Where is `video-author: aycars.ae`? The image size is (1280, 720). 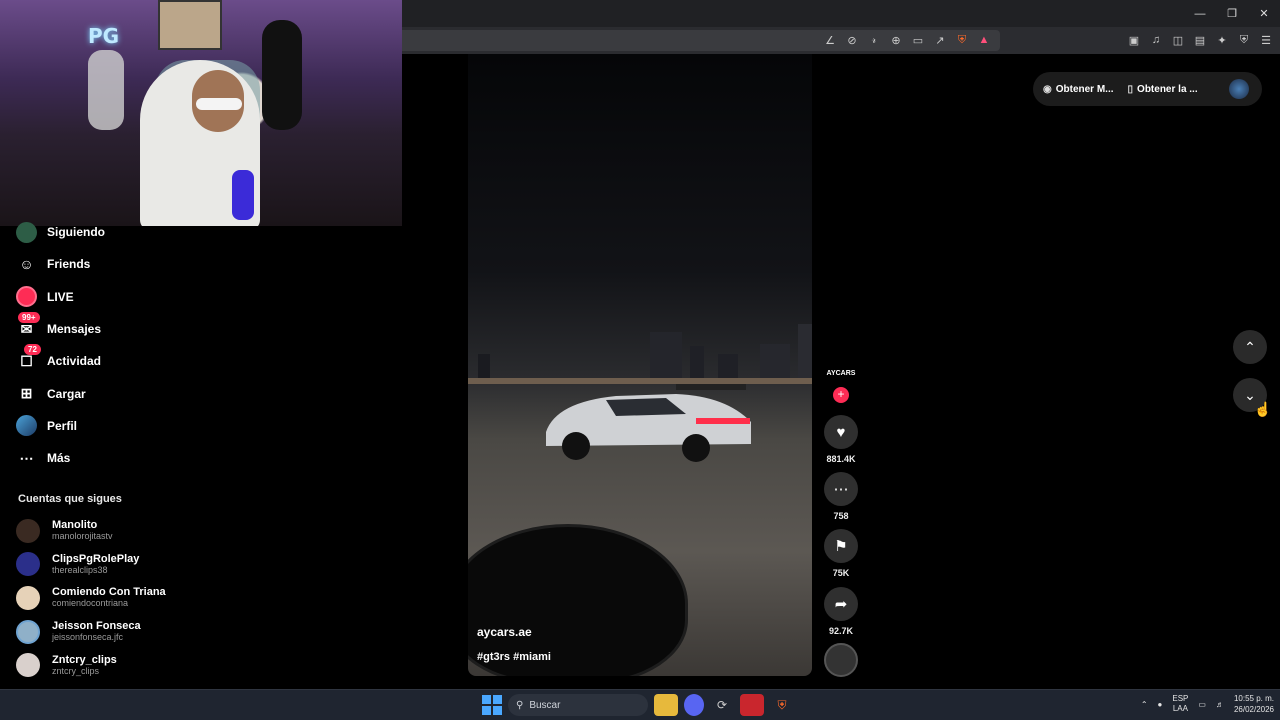
video-author: aycars.ae is located at coordinates (504, 632).